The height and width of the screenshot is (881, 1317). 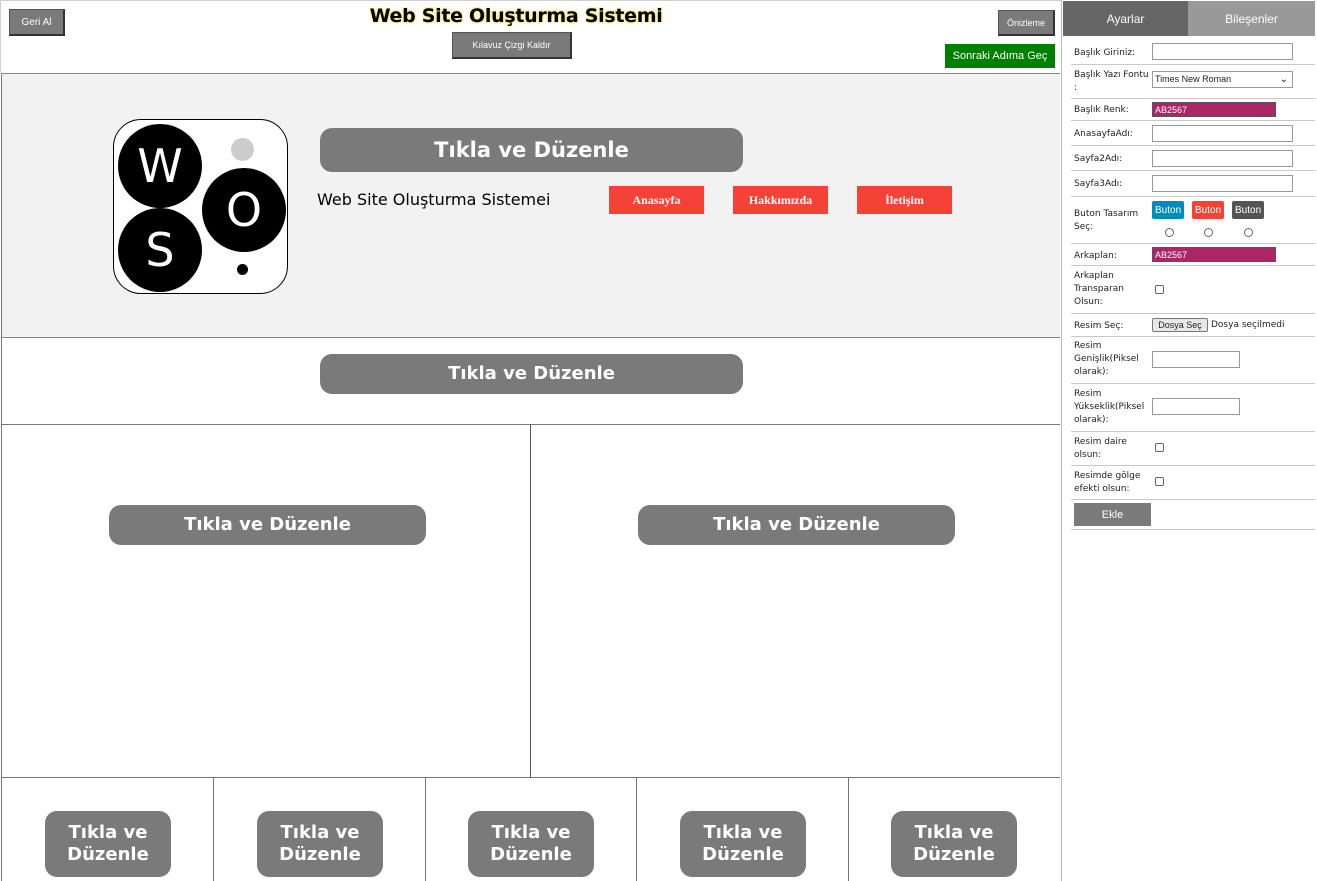 I want to click on row-title-color: Başlık Renk: AB2567, so click(x=1193, y=110).